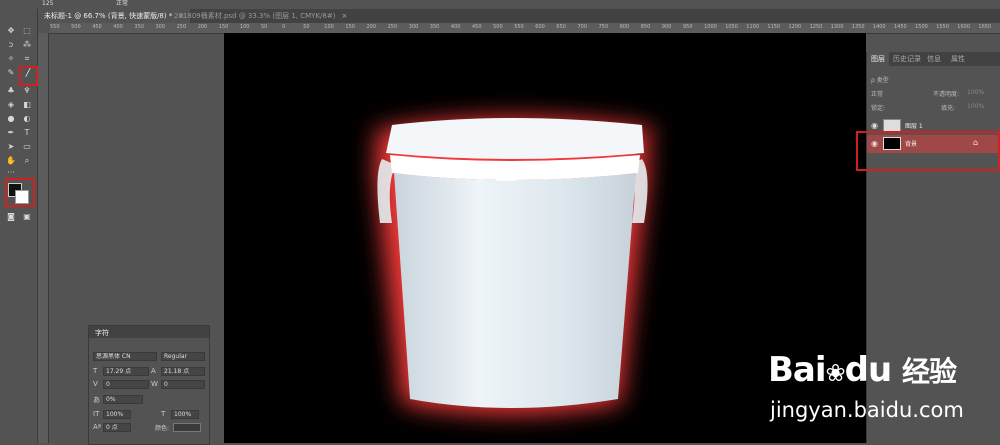 The width and height of the screenshot is (1000, 445). Describe the element at coordinates (27, 160) in the screenshot. I see `zoom-tool-icon: ⌕` at that location.